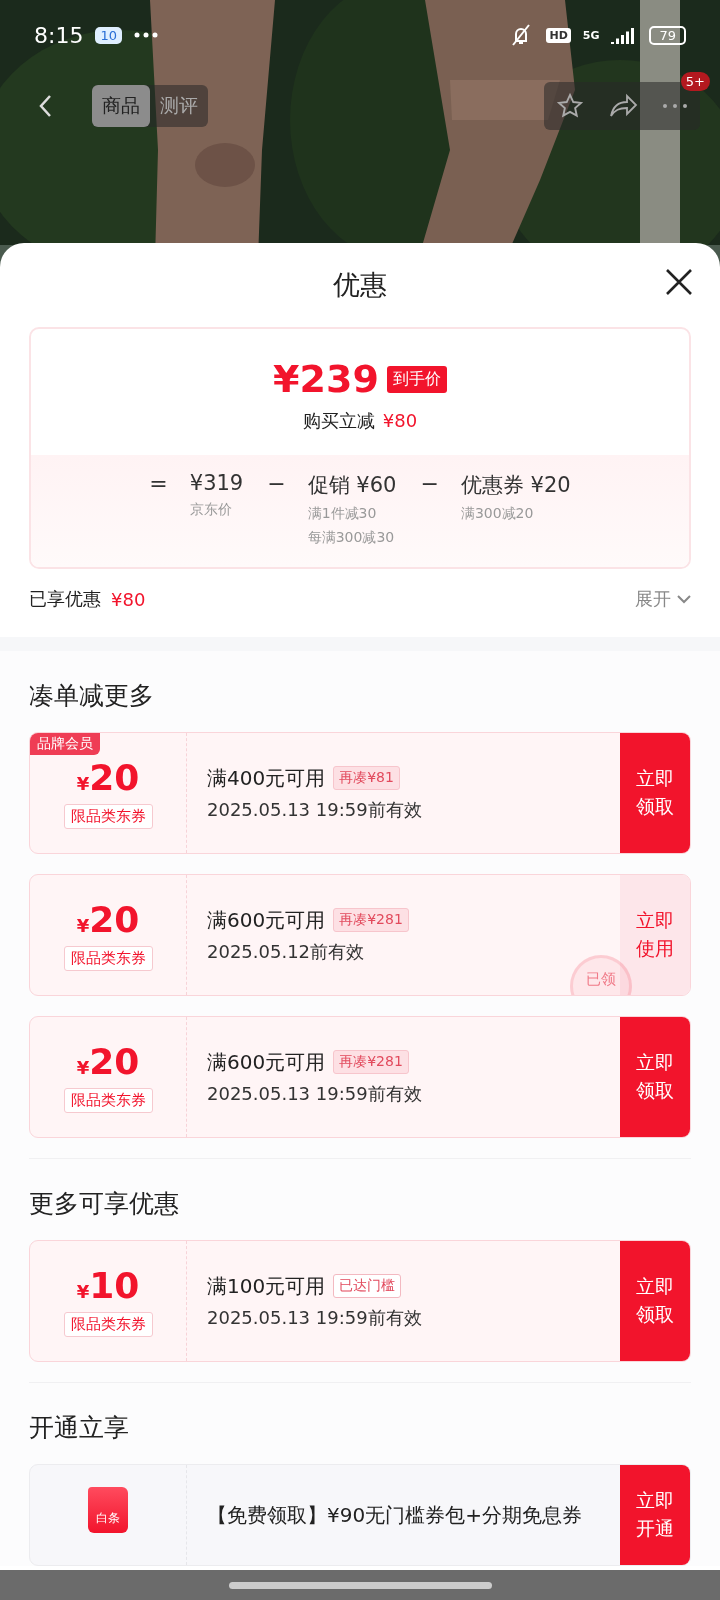  What do you see at coordinates (663, 599) in the screenshot?
I see `expand-toggle: 展开` at bounding box center [663, 599].